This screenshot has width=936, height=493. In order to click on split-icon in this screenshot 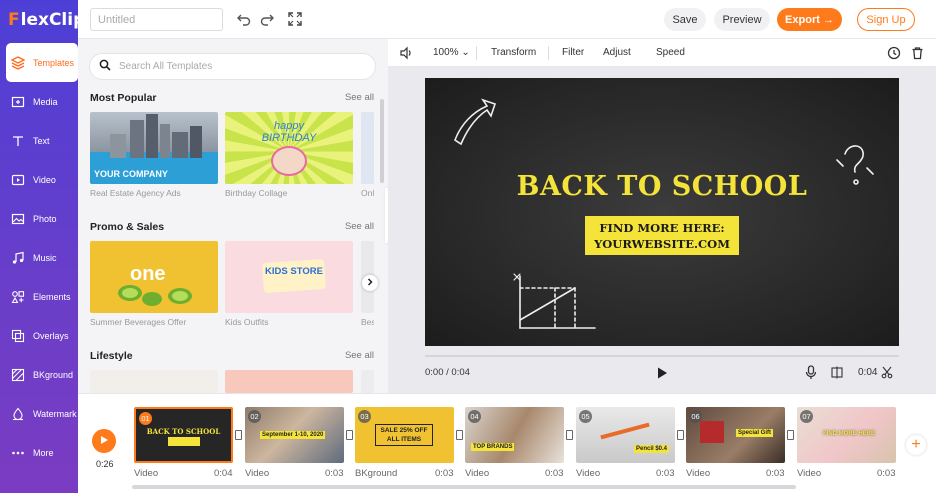, I will do `click(837, 374)`.